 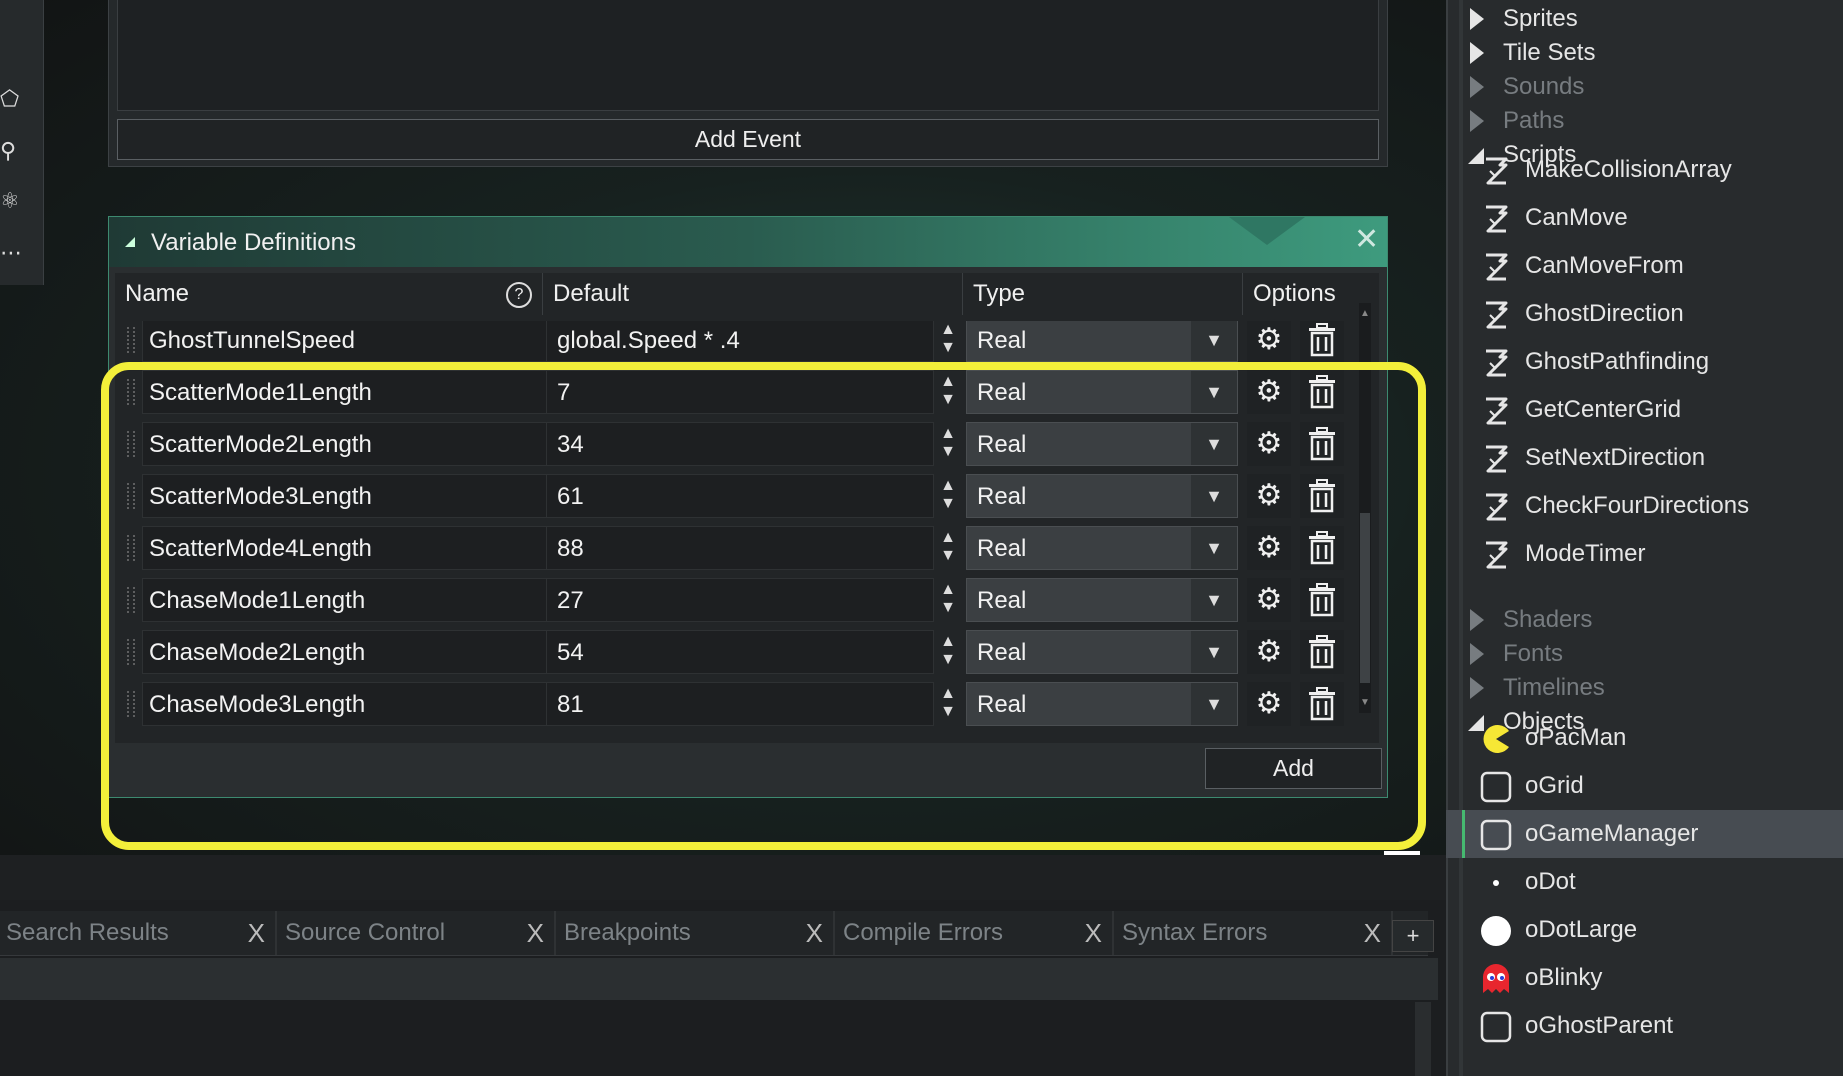 I want to click on trash-icon, so click(x=1322, y=341).